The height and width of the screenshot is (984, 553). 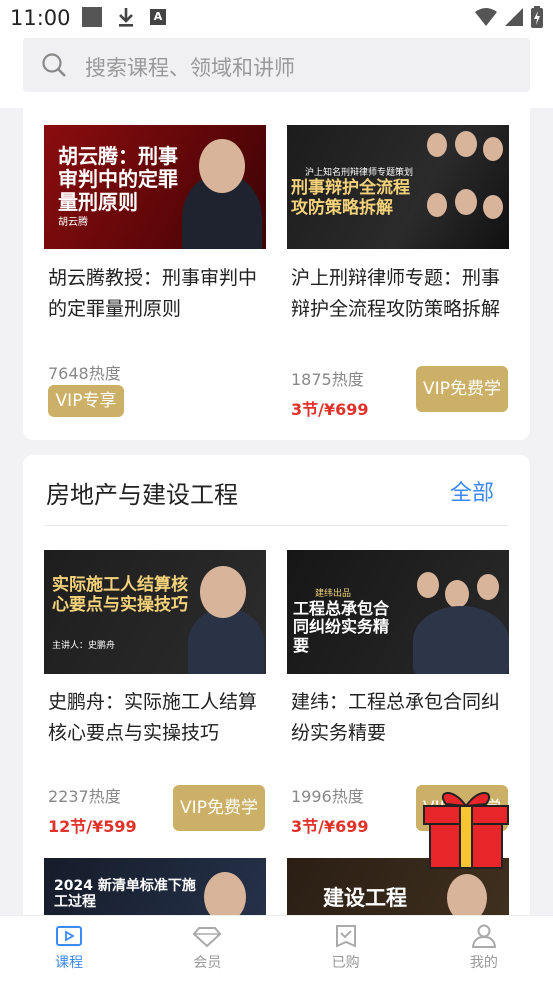 What do you see at coordinates (69, 963) in the screenshot?
I see `tab-label: 课程` at bounding box center [69, 963].